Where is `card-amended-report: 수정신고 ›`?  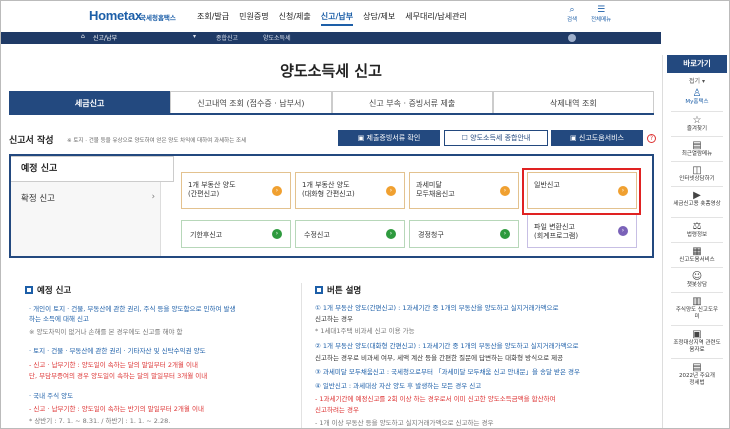 card-amended-report: 수정신고 › is located at coordinates (350, 234).